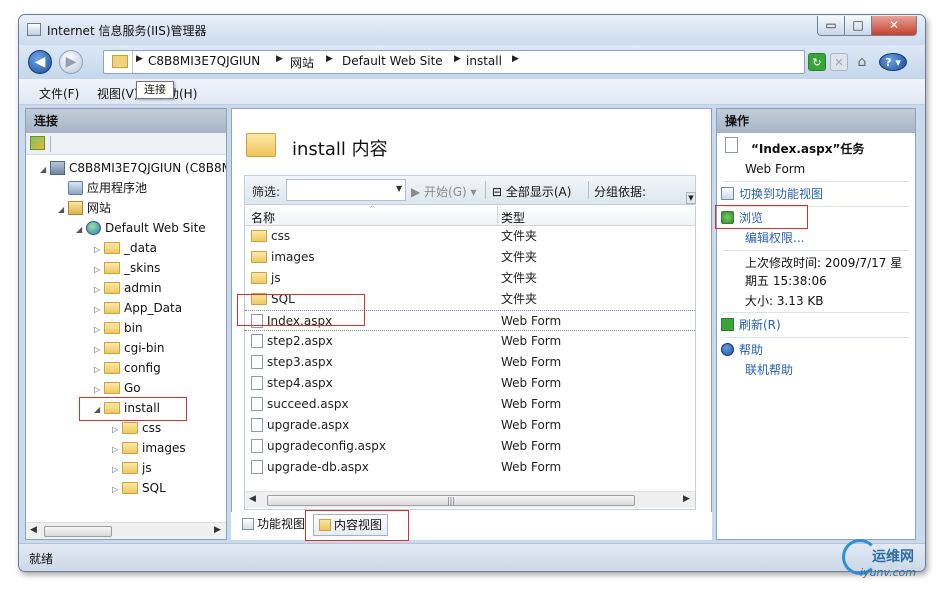 The image size is (944, 590). I want to click on tree-node: ▷ _data, so click(125, 248).